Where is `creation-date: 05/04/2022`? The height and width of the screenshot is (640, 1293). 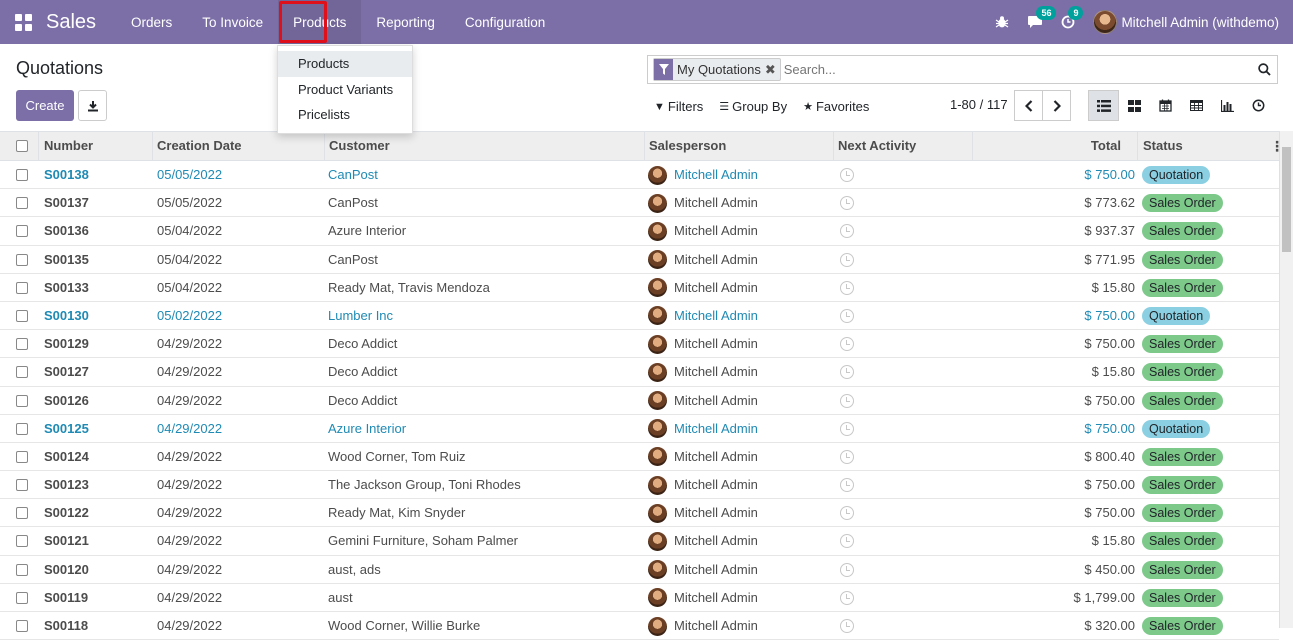
creation-date: 05/04/2022 is located at coordinates (190, 231).